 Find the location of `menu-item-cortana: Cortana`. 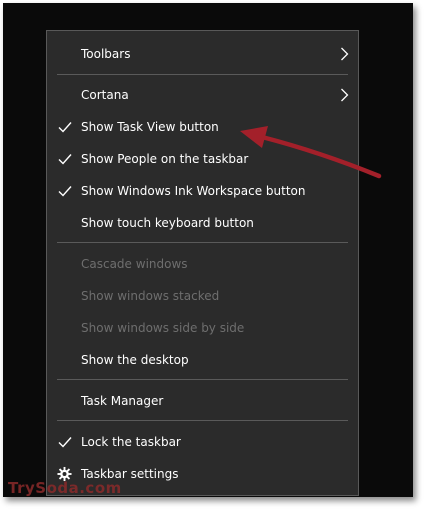

menu-item-cortana: Cortana is located at coordinates (202, 95).